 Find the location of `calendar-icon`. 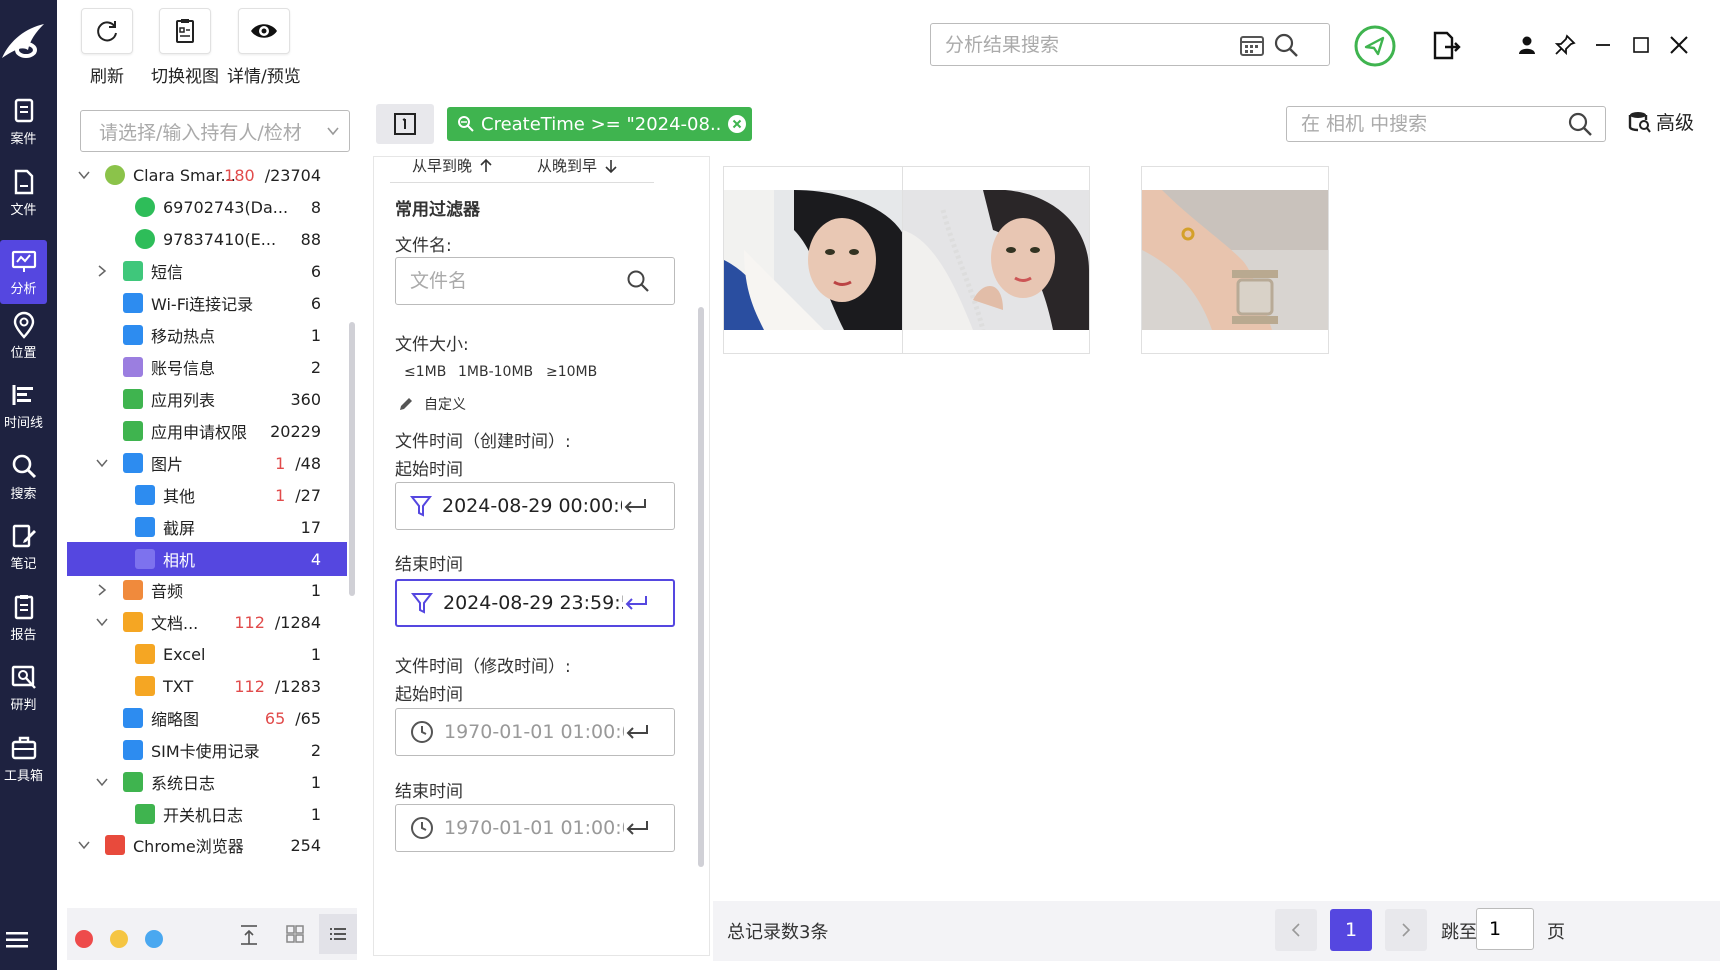

calendar-icon is located at coordinates (1252, 45).